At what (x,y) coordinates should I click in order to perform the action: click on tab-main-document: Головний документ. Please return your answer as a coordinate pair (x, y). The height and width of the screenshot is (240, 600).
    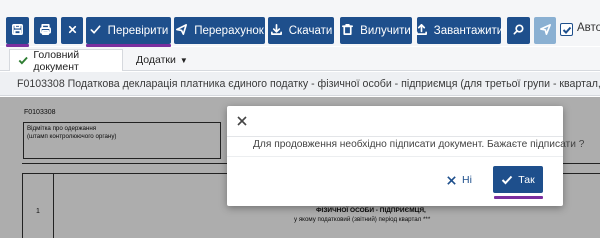
    Looking at the image, I should click on (66, 60).